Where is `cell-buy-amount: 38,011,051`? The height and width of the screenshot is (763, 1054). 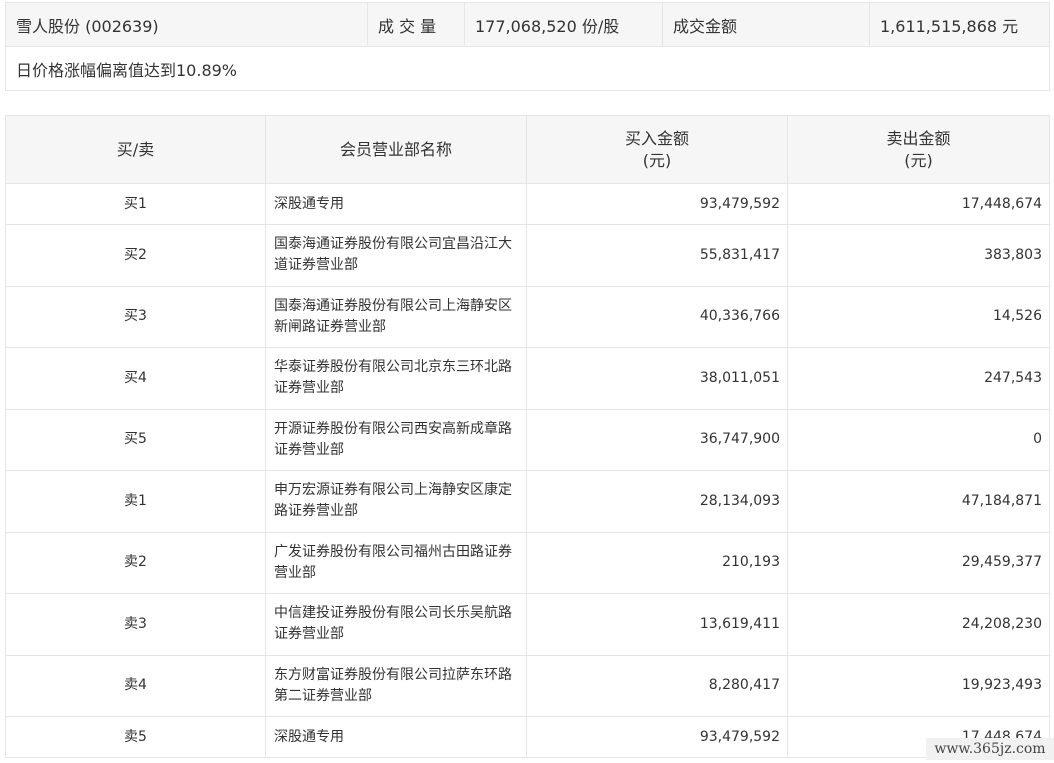 cell-buy-amount: 38,011,051 is located at coordinates (657, 378).